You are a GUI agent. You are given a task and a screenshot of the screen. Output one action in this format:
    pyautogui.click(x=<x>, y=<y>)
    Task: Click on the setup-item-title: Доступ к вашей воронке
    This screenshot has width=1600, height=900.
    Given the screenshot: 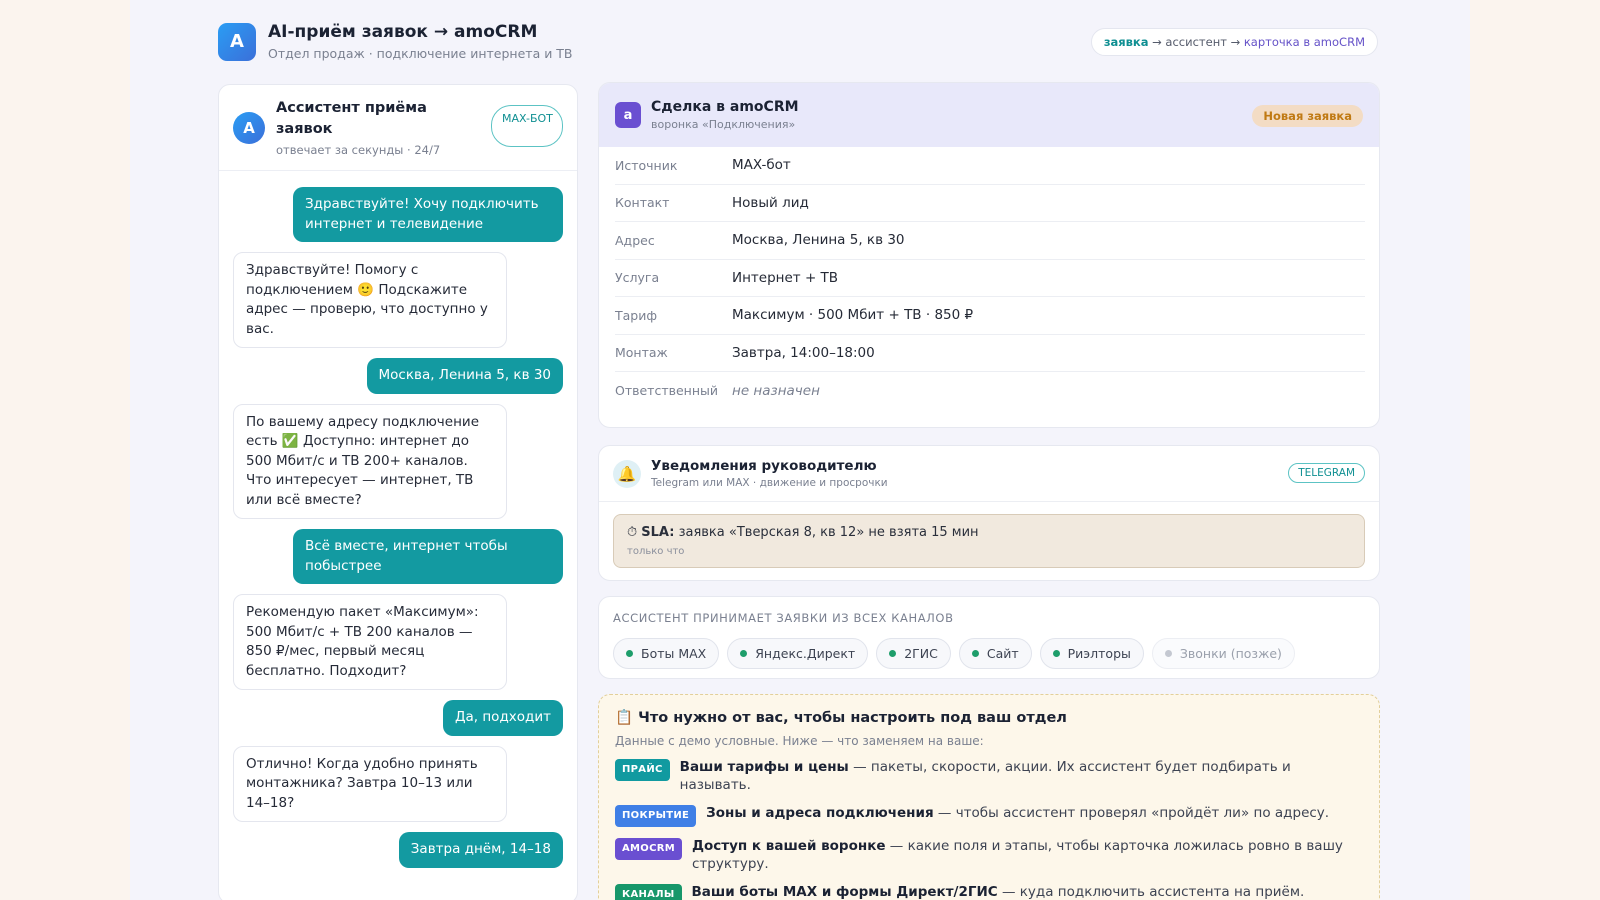 What is the action you would take?
    pyautogui.click(x=788, y=846)
    